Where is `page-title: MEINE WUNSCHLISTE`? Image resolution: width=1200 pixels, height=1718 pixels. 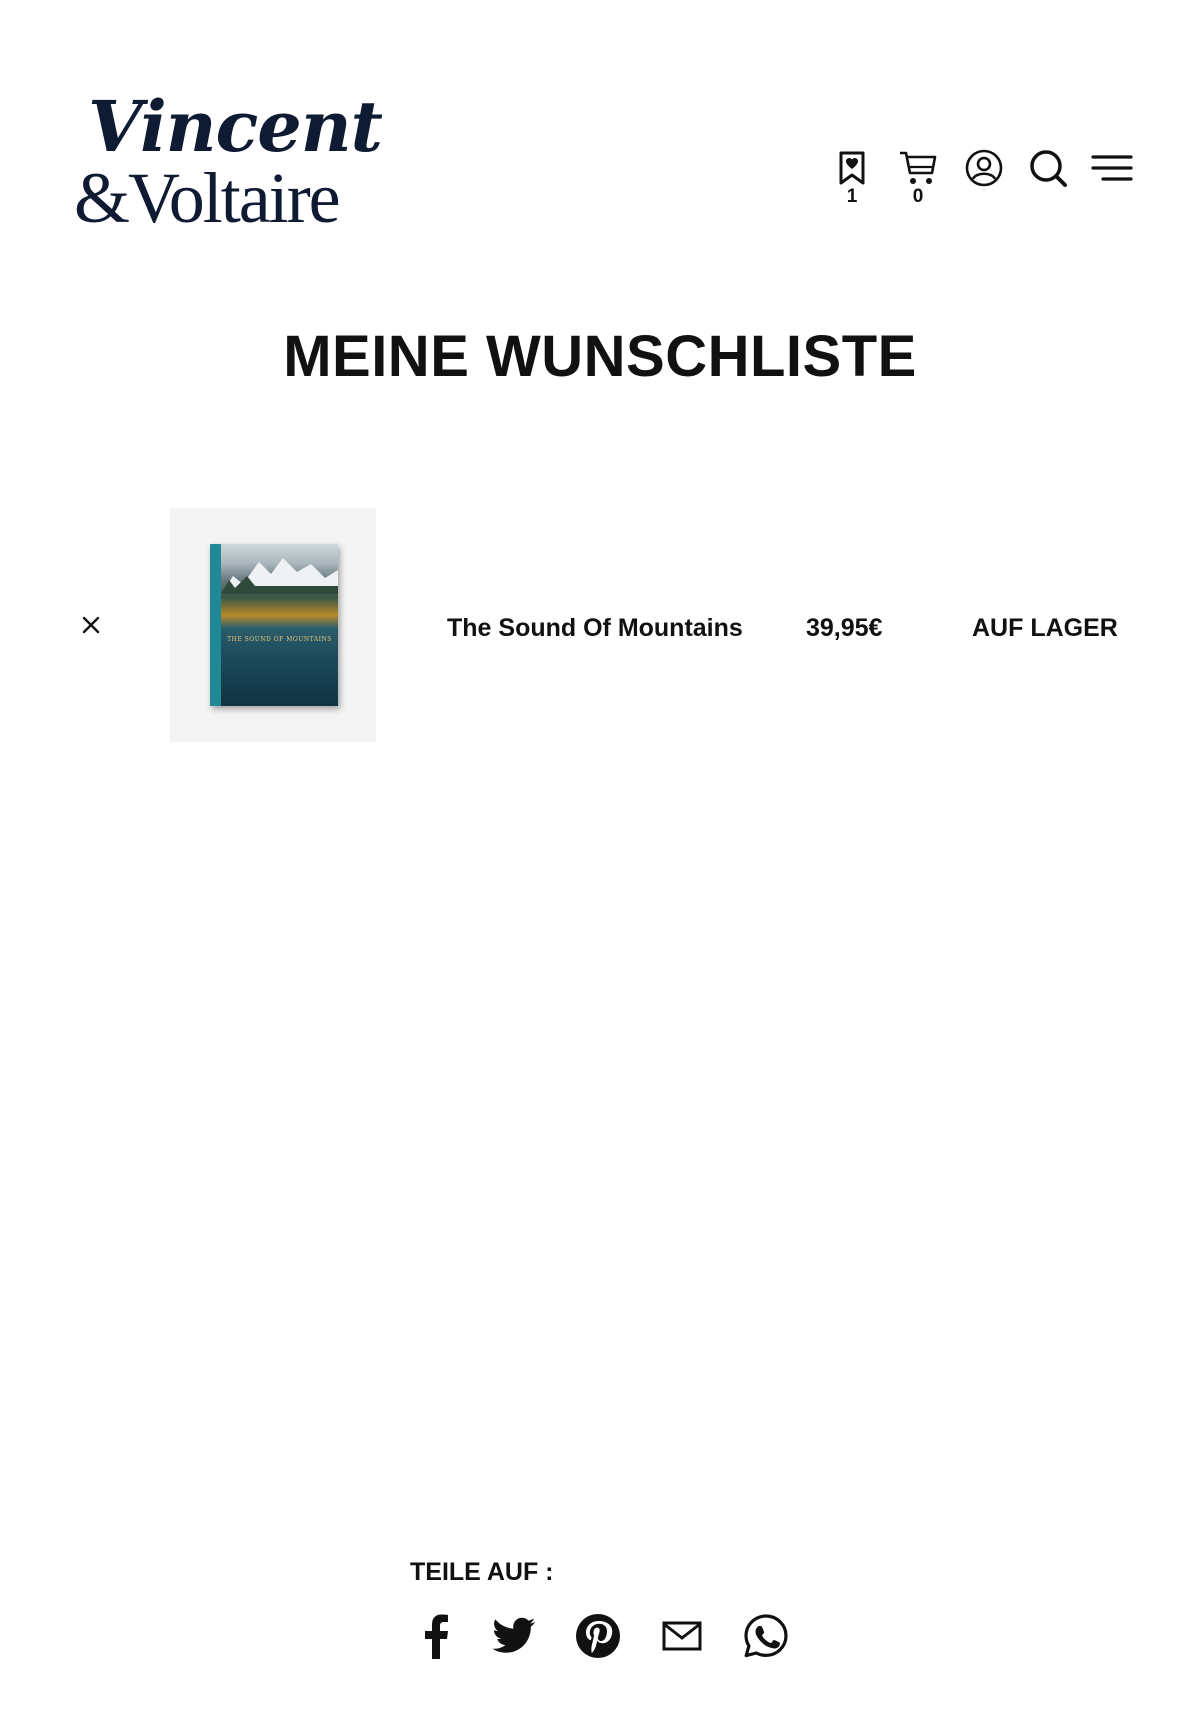
page-title: MEINE WUNSCHLISTE is located at coordinates (600, 356).